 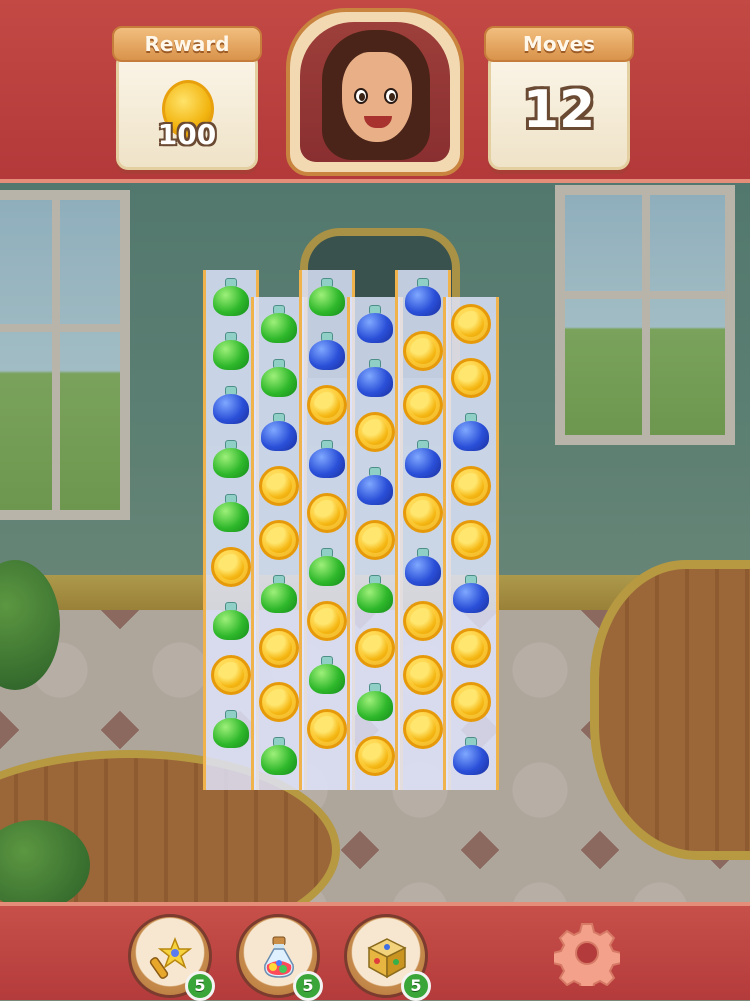 I want to click on moves-label: Moves, so click(x=559, y=44).